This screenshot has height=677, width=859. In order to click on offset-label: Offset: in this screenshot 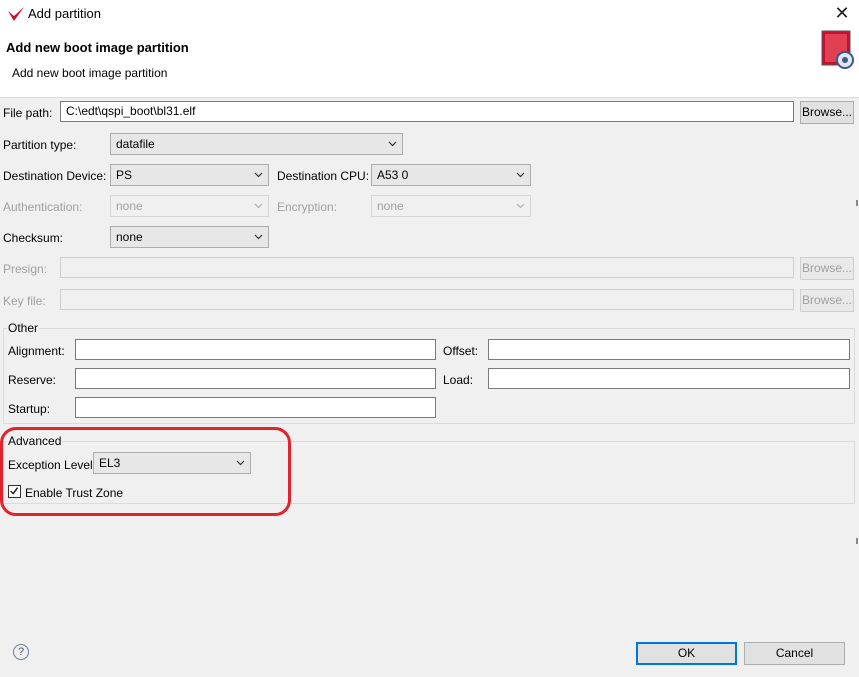, I will do `click(461, 351)`.